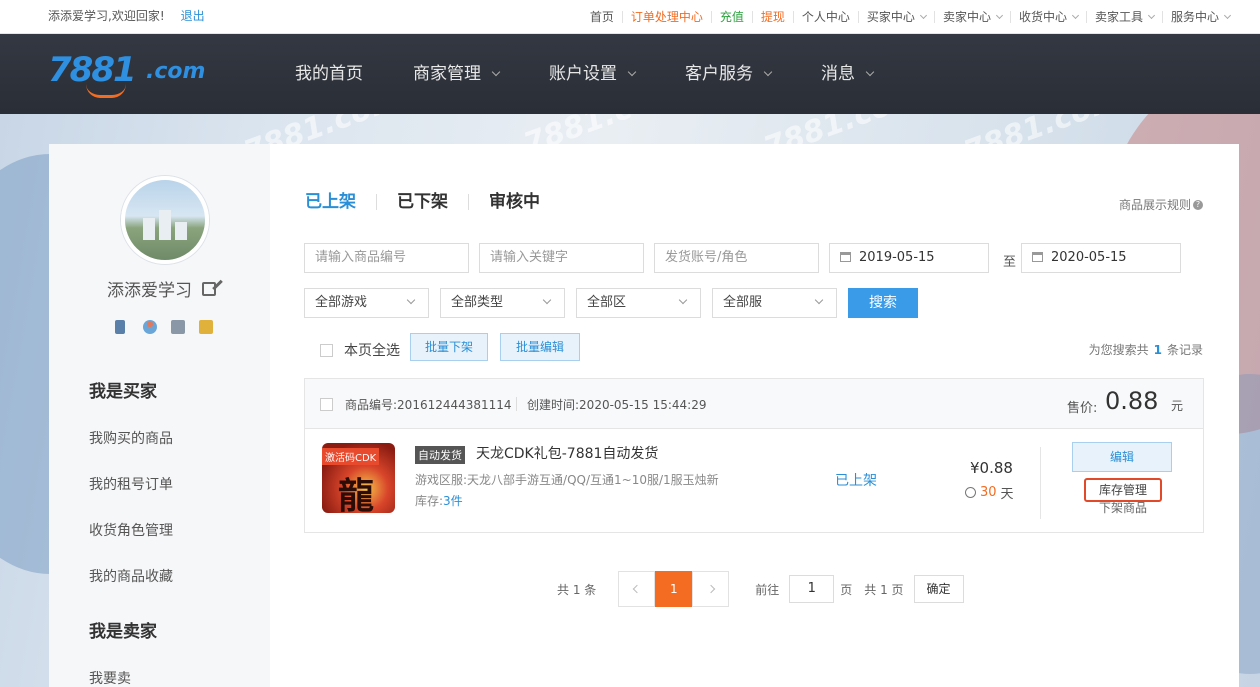 The height and width of the screenshot is (687, 1260). I want to click on days-number: 30, so click(988, 492).